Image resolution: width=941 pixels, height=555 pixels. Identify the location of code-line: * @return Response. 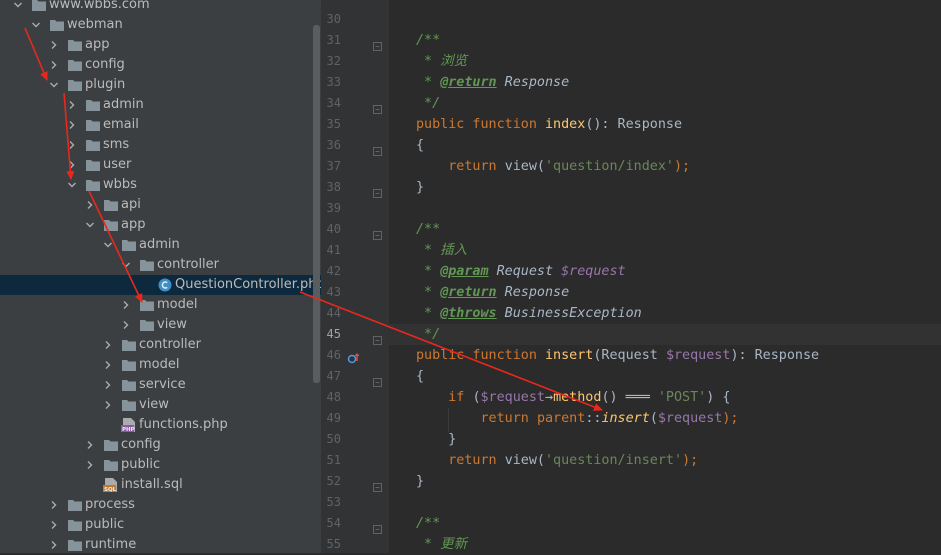
(492, 292).